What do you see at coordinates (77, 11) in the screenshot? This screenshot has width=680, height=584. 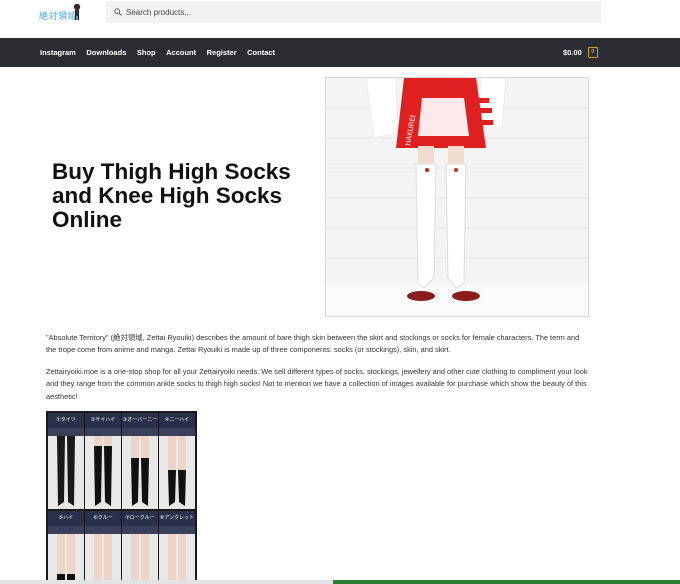 I see `logo-character-icon` at bounding box center [77, 11].